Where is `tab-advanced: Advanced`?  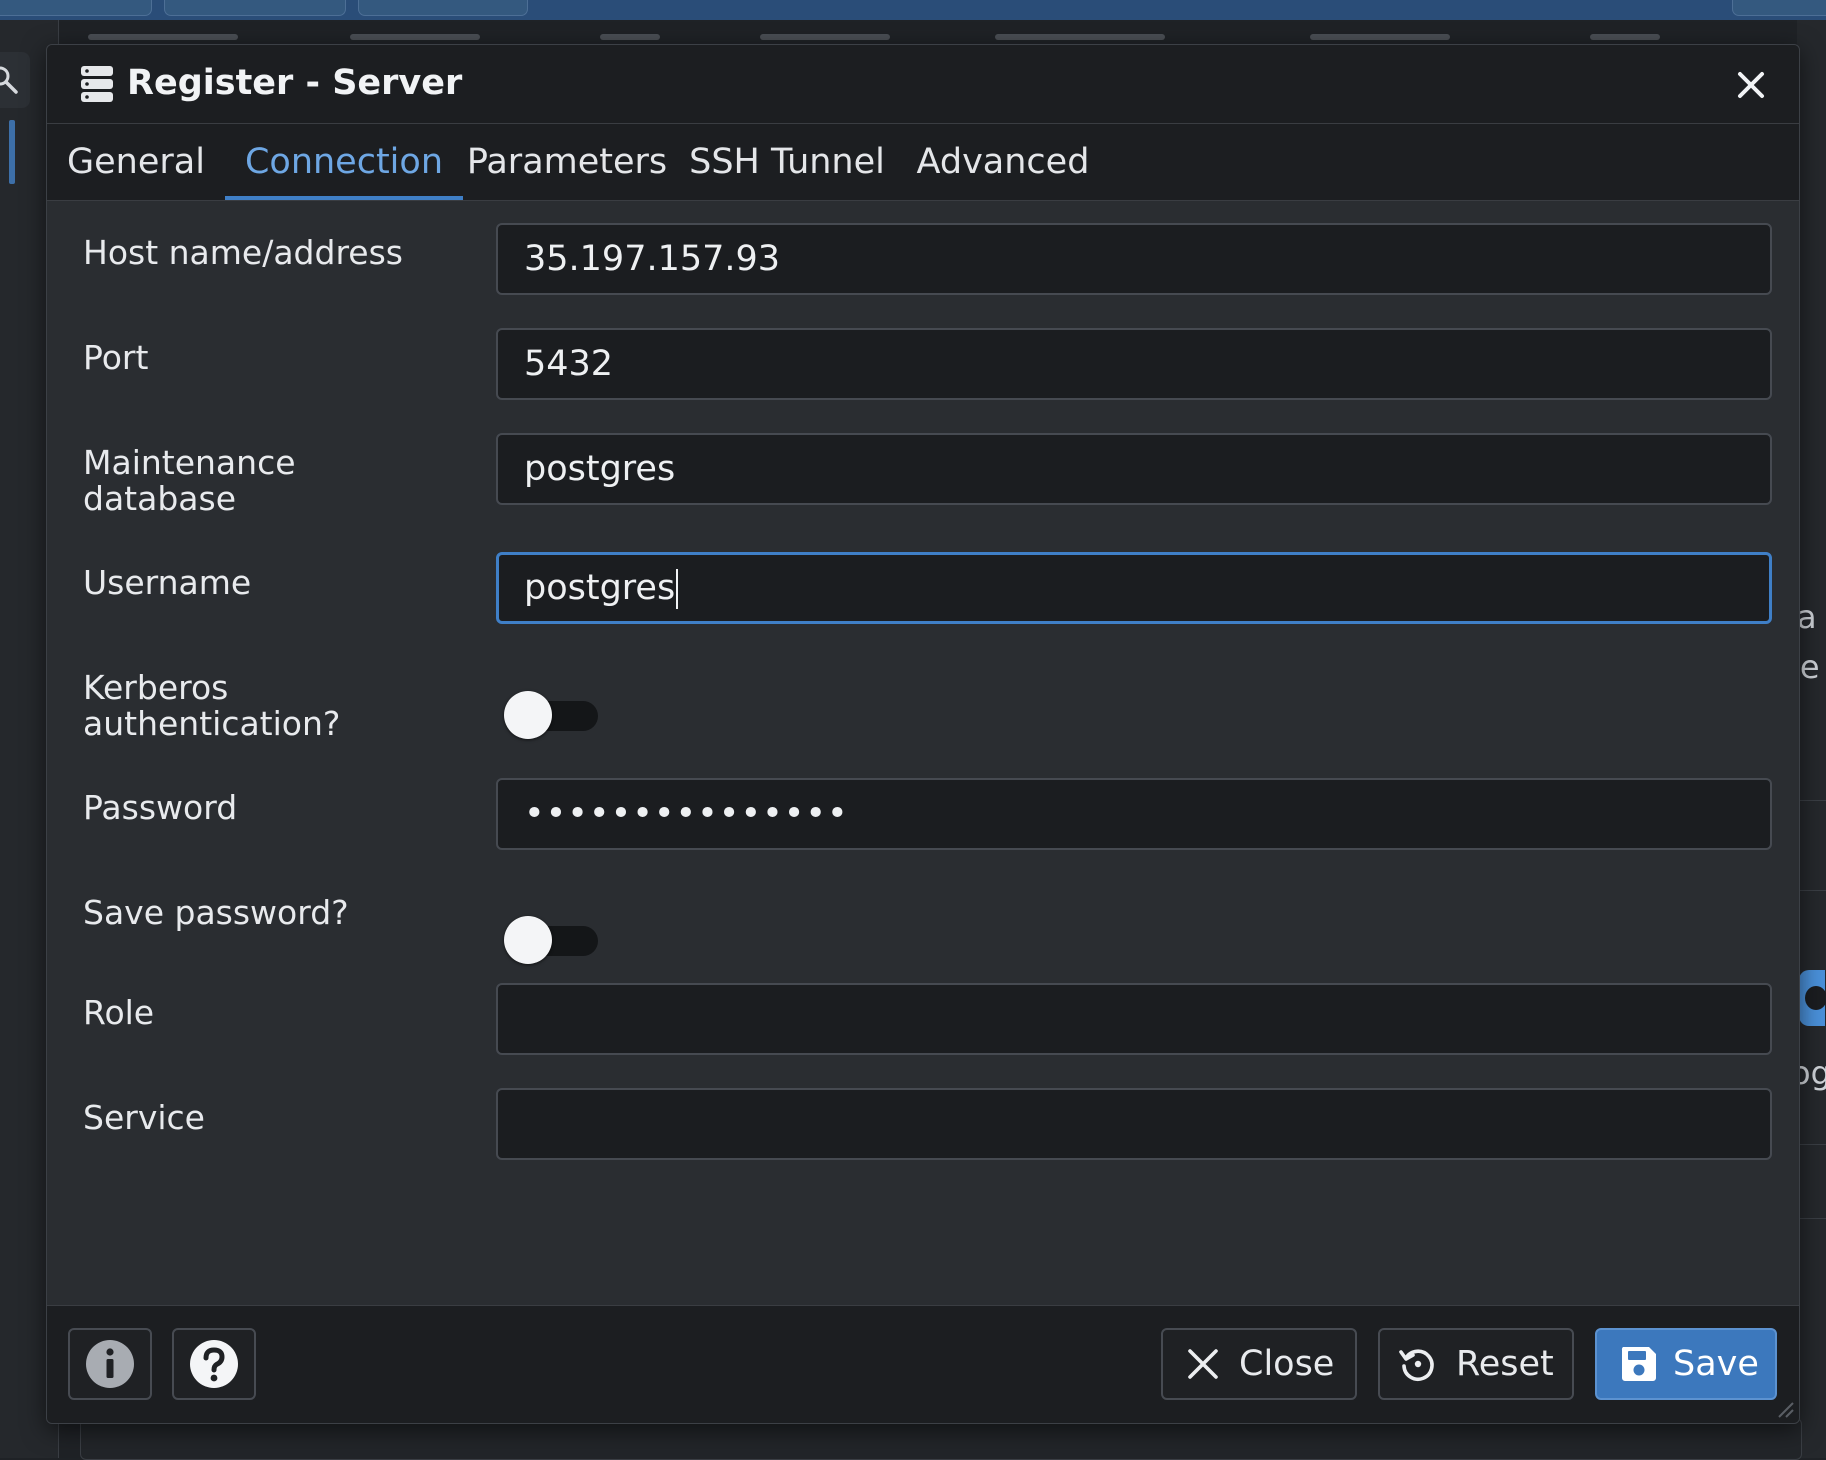 tab-advanced: Advanced is located at coordinates (1003, 162).